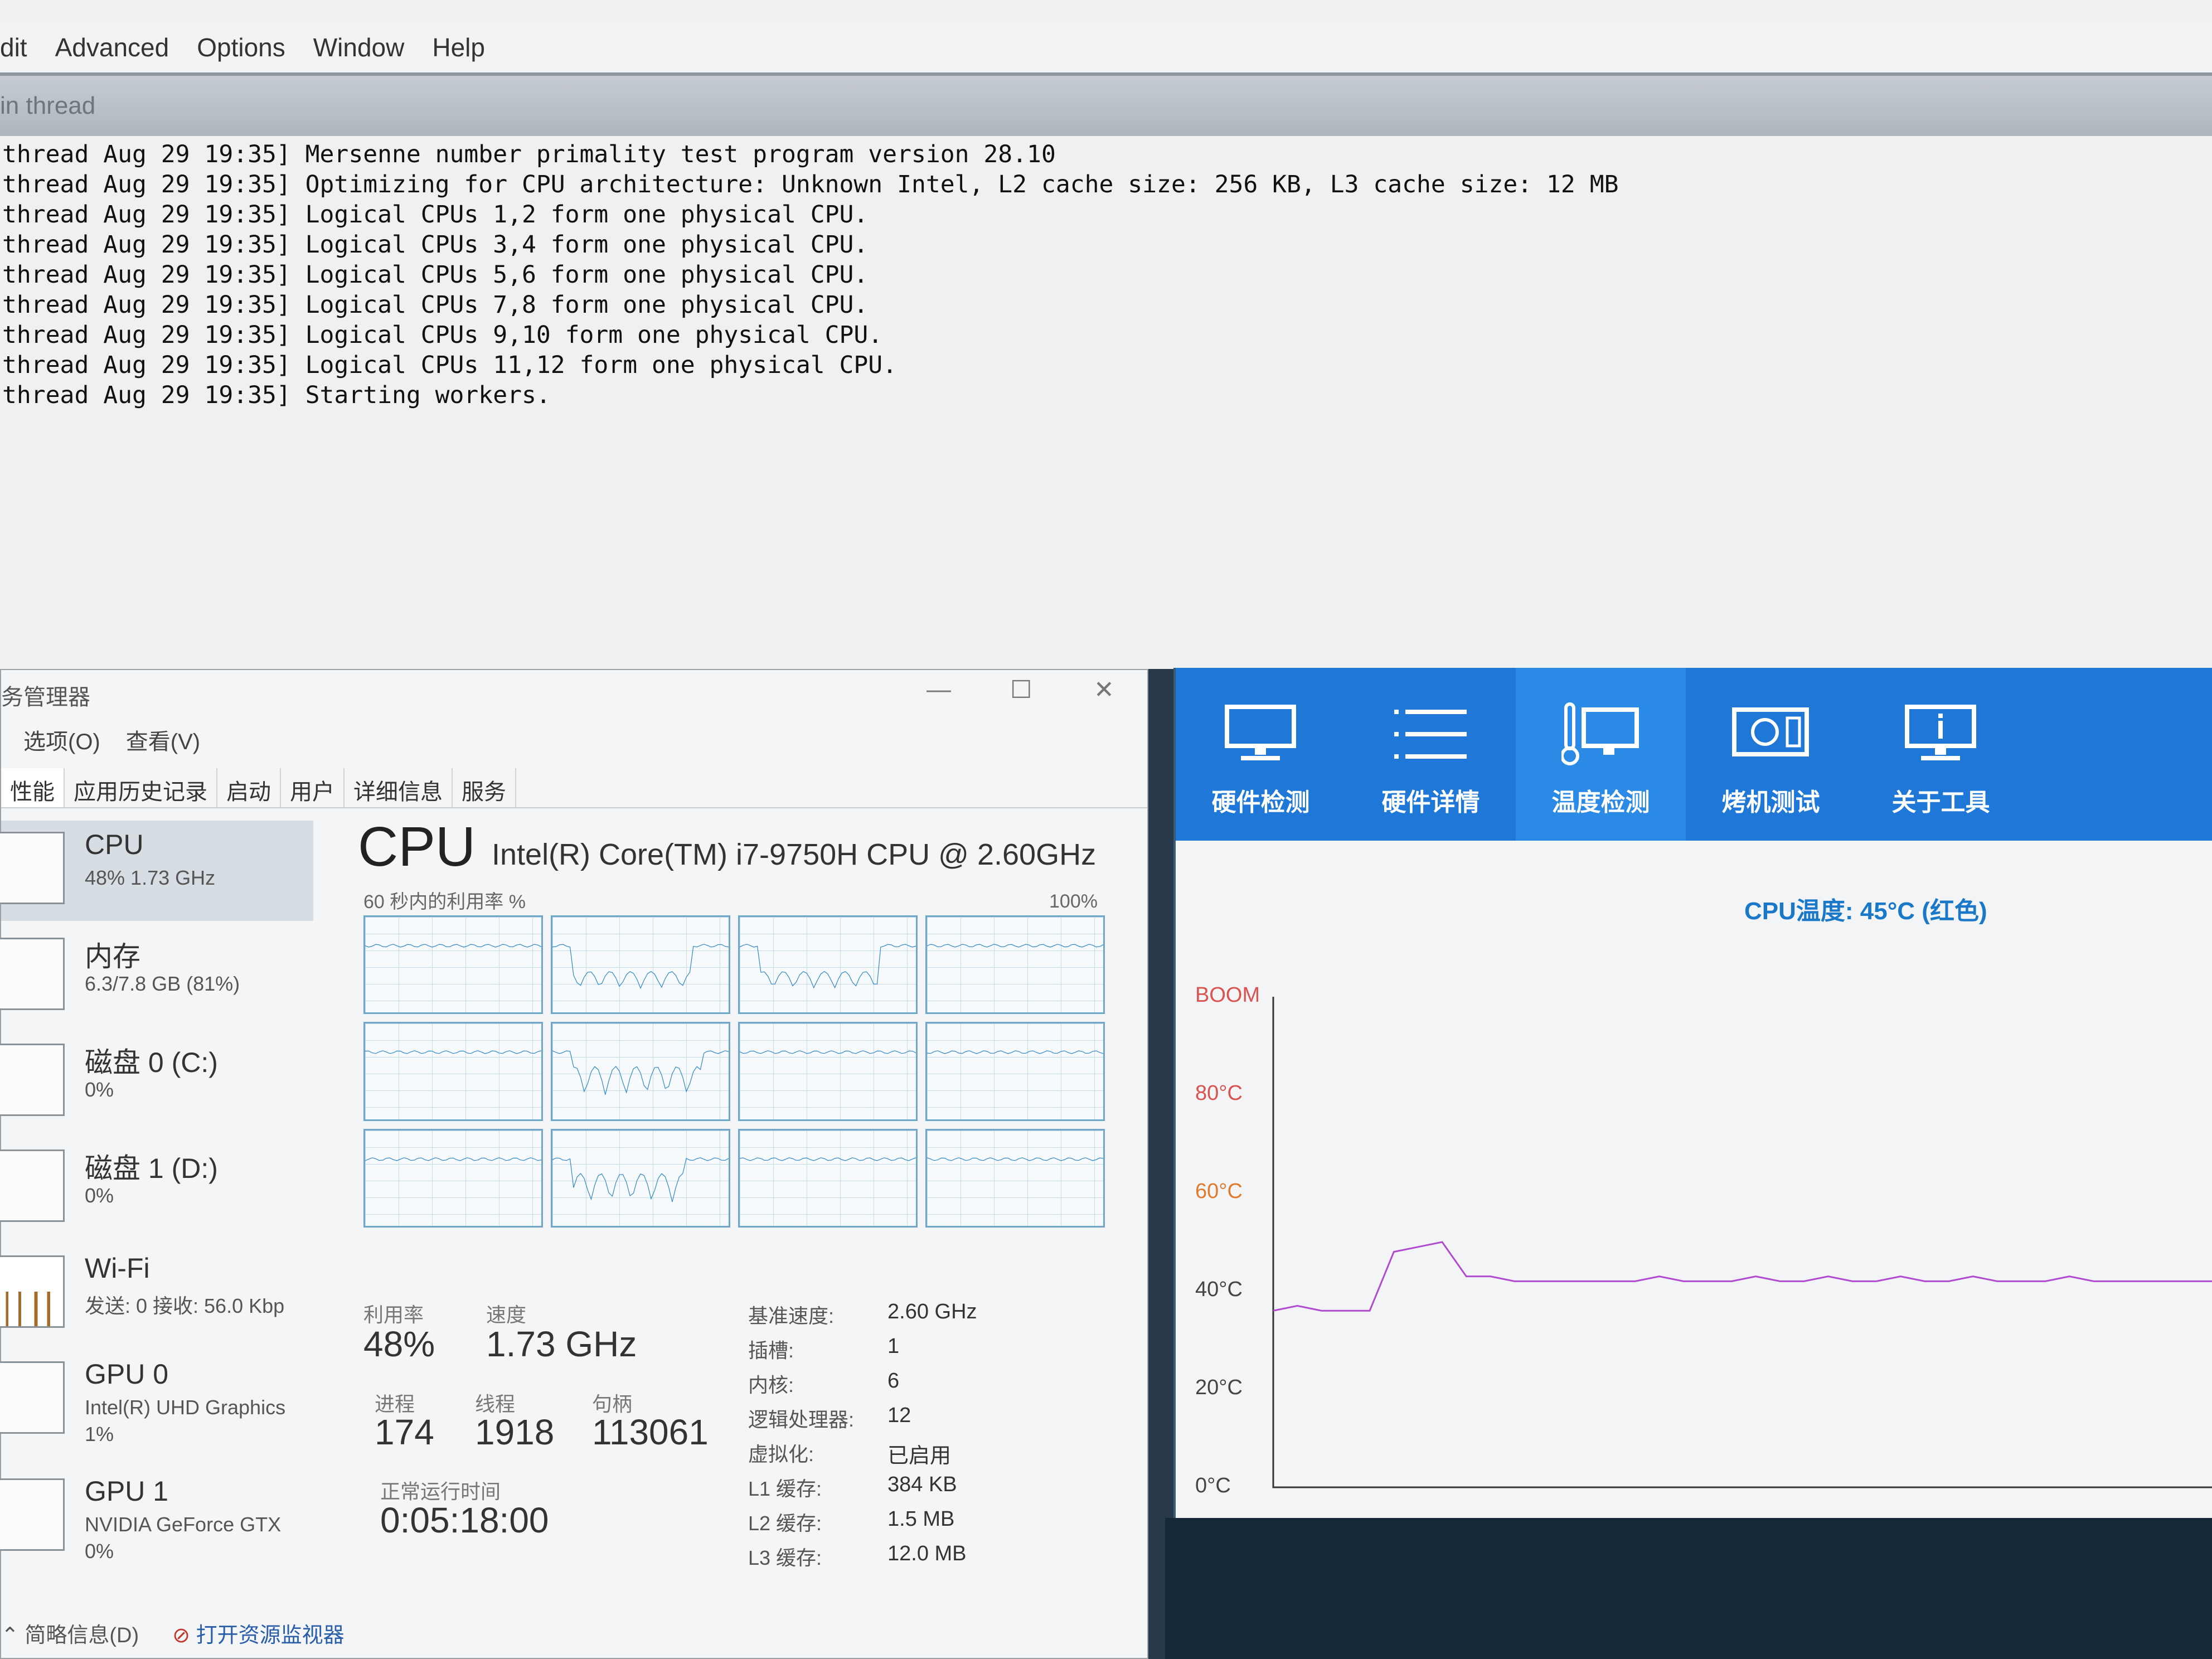 The height and width of the screenshot is (1659, 2212). Describe the element at coordinates (183, 1524) in the screenshot. I see `sidebar-item-value: NVIDIA GeForce GTX` at that location.